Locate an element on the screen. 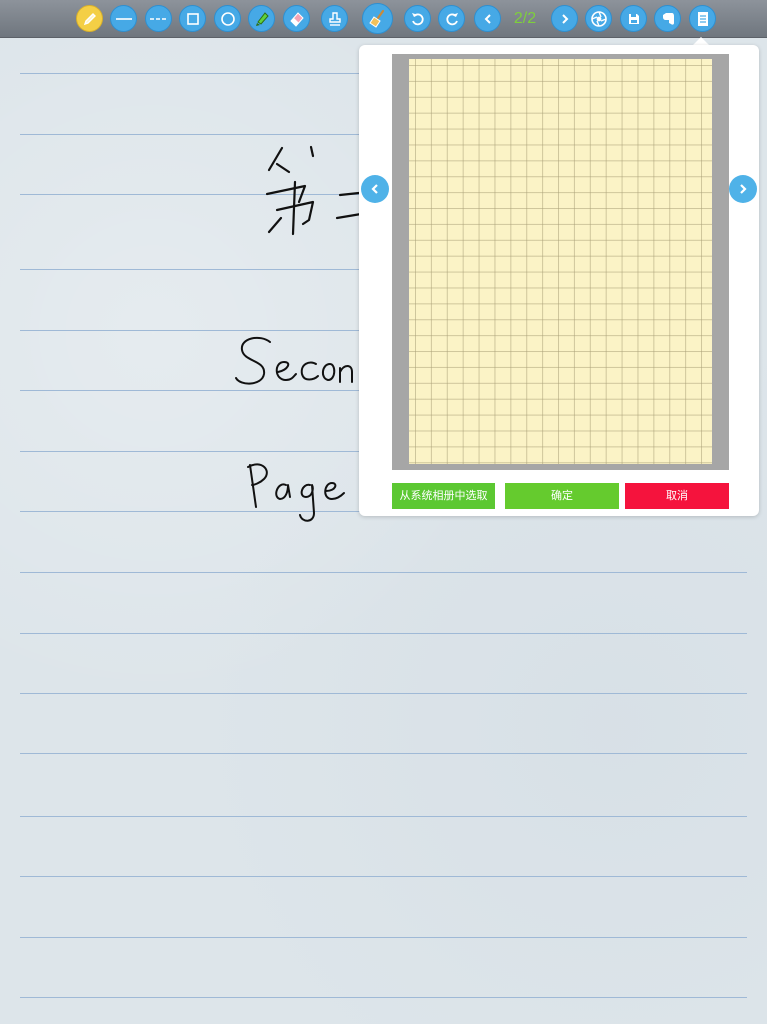  stamp-tool-button is located at coordinates (334, 18).